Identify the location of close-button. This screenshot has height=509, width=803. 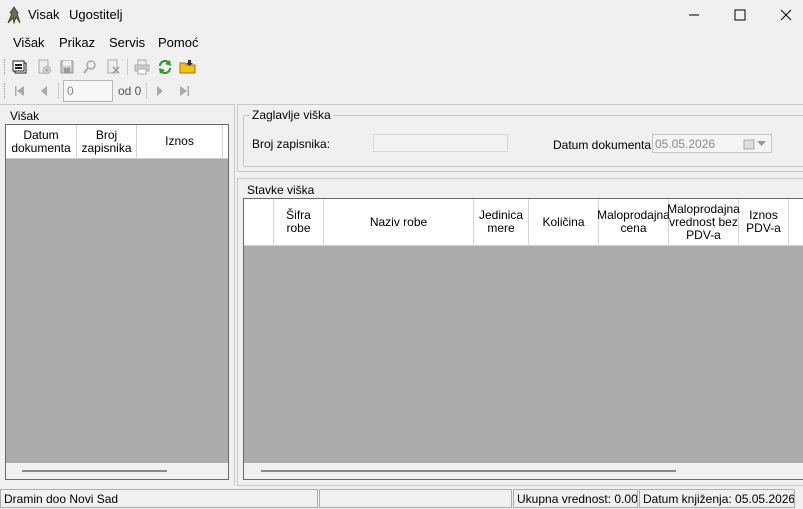
(783, 15).